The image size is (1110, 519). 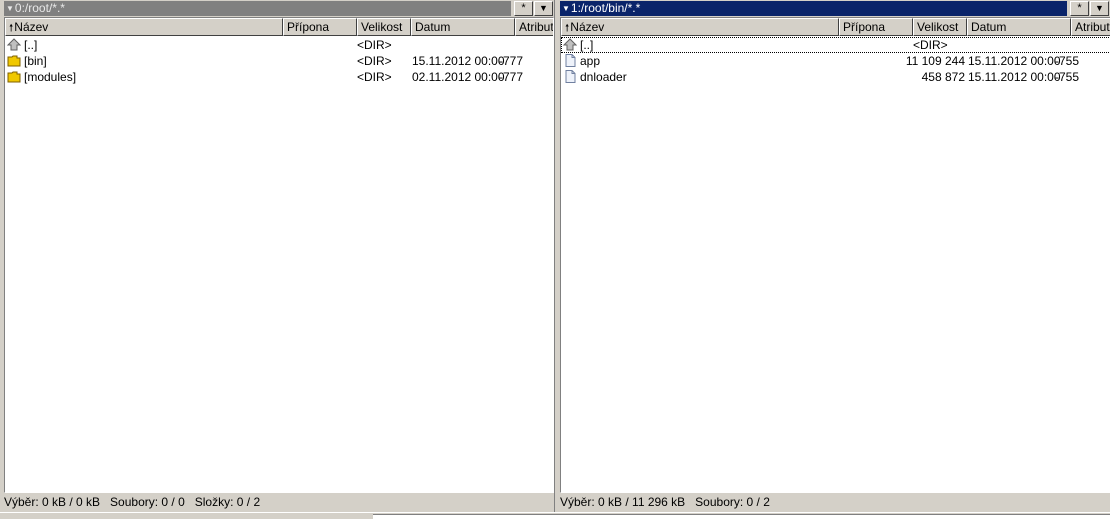 What do you see at coordinates (665, 502) in the screenshot?
I see `right-status-bar: Výběr: 0 kB / 11 296 kB Soubory: 0 / 2` at bounding box center [665, 502].